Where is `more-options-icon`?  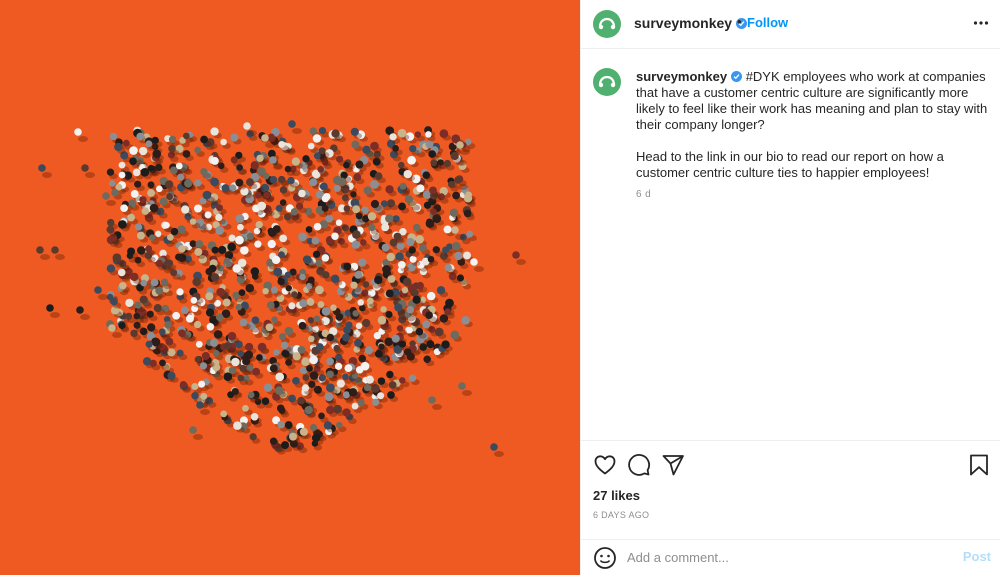
more-options-icon is located at coordinates (981, 23).